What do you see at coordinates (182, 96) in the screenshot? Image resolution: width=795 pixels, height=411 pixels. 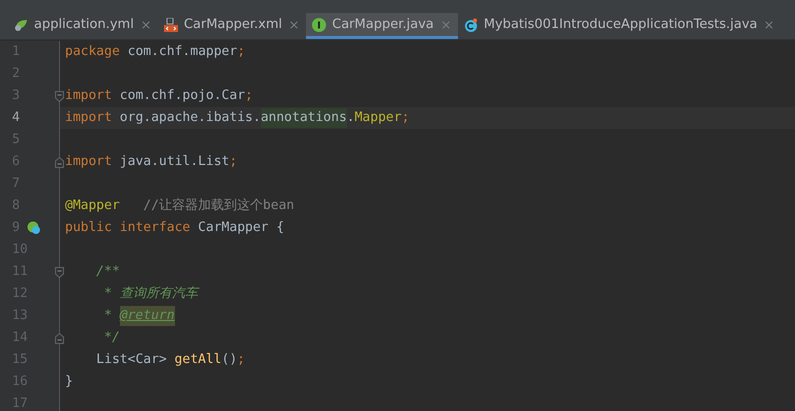 I see `code-token: com.chf.pojo.Car` at bounding box center [182, 96].